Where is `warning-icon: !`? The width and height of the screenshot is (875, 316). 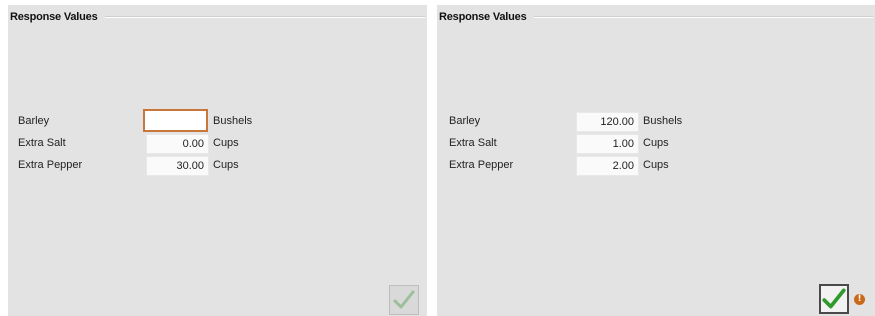
warning-icon: ! is located at coordinates (859, 299).